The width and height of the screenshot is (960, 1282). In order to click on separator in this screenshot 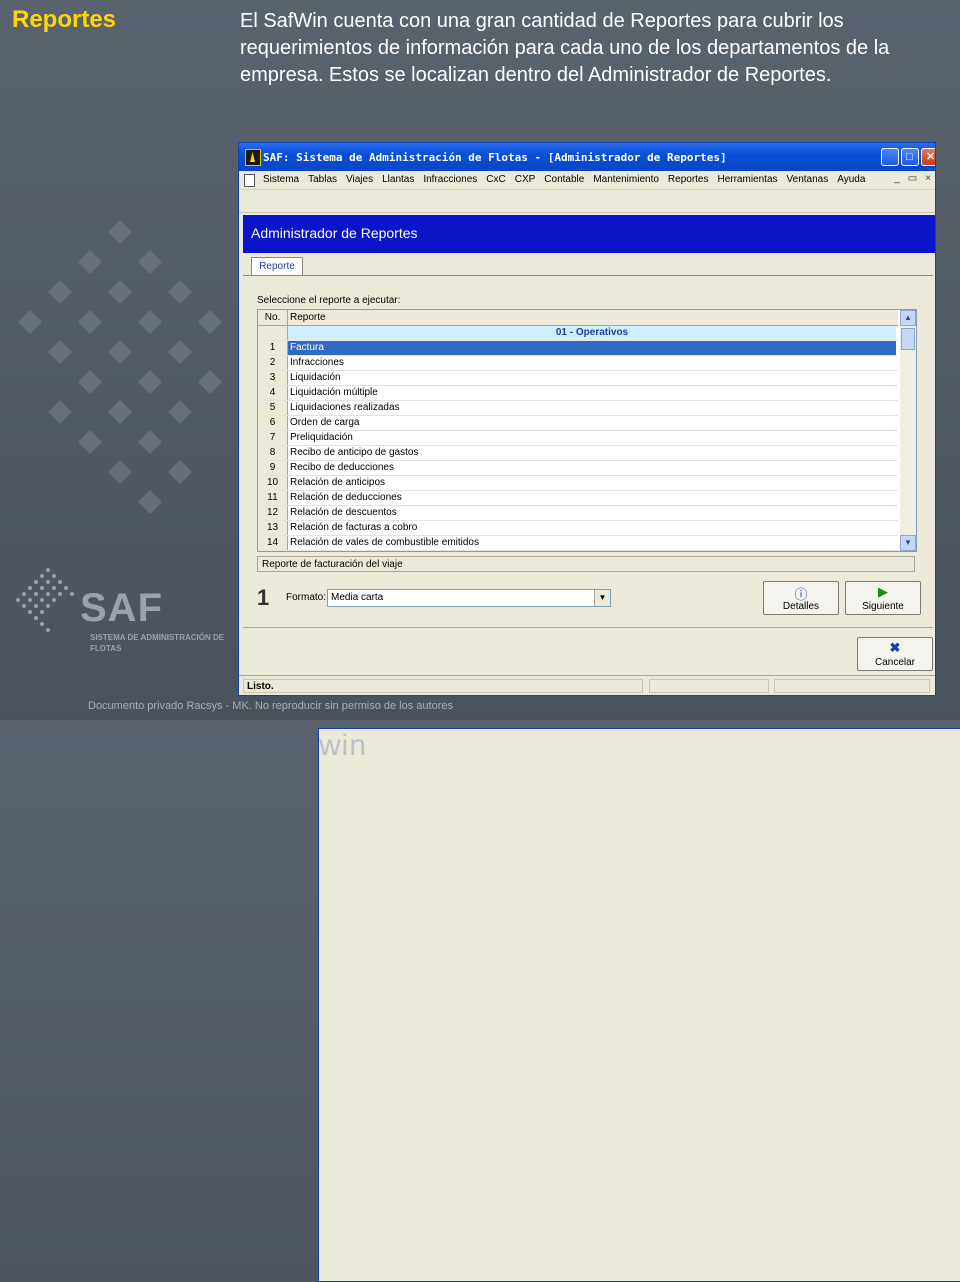, I will do `click(588, 627)`.